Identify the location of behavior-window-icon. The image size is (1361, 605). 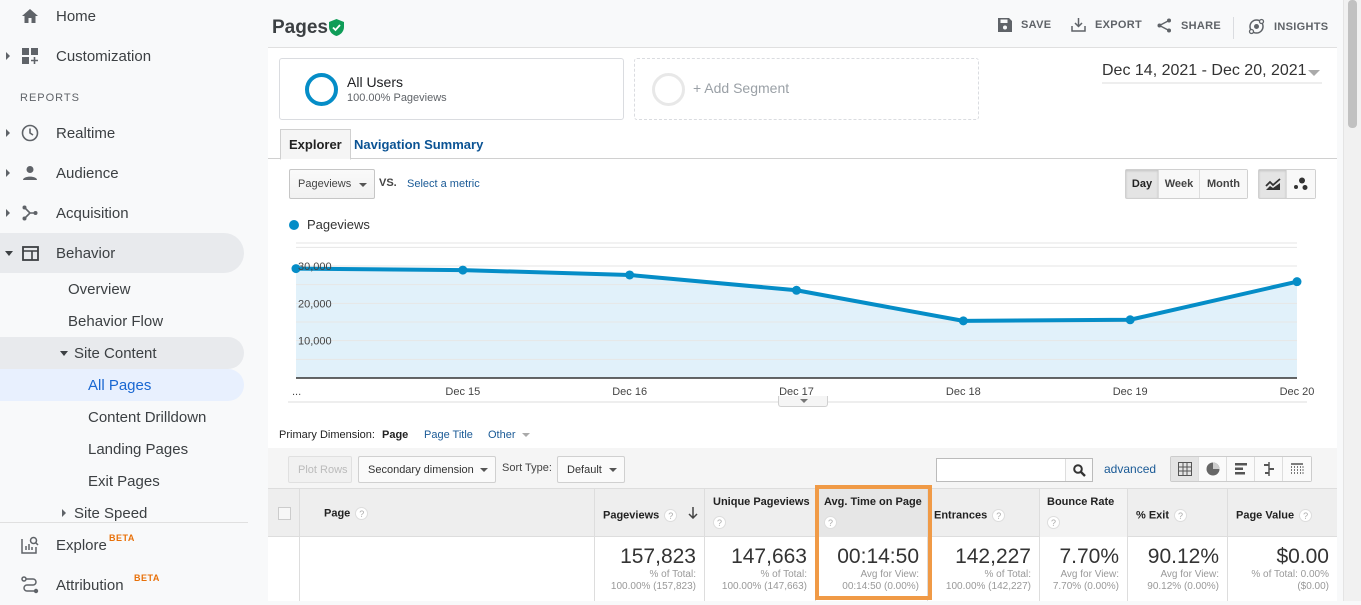
(30, 253).